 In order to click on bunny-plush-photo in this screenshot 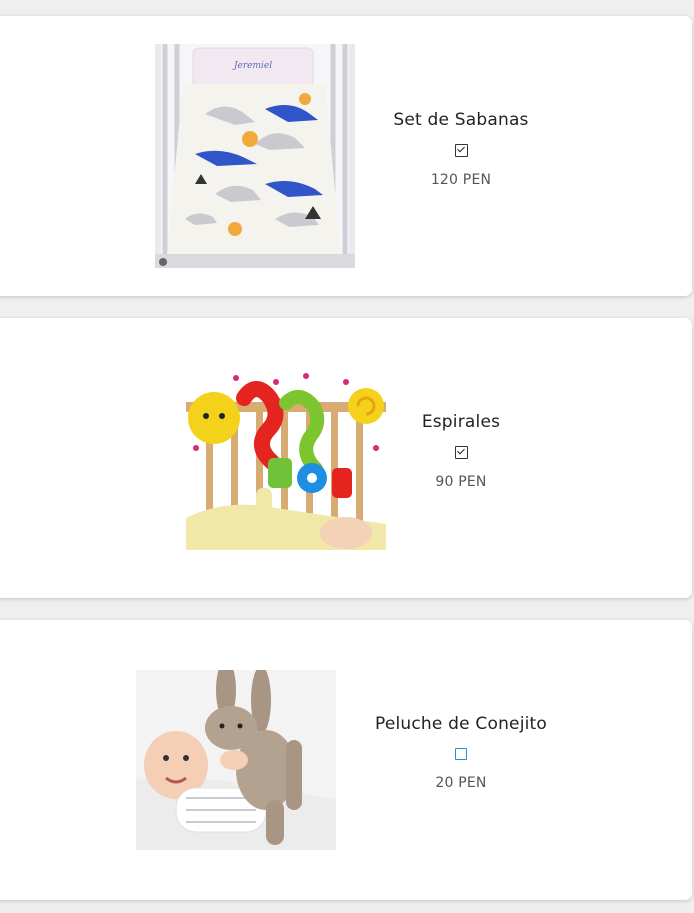, I will do `click(236, 760)`.